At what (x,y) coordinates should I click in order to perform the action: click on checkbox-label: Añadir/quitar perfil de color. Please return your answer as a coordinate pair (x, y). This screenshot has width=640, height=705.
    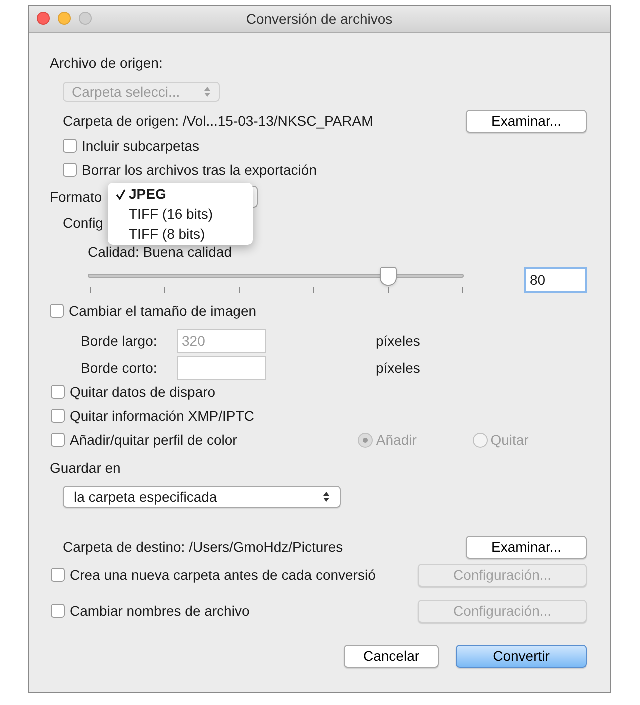
    Looking at the image, I should click on (154, 440).